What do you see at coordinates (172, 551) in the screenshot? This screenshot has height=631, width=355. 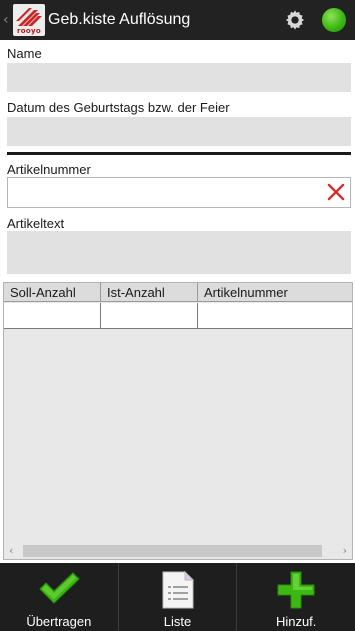 I see `scrollbar-thumb` at bounding box center [172, 551].